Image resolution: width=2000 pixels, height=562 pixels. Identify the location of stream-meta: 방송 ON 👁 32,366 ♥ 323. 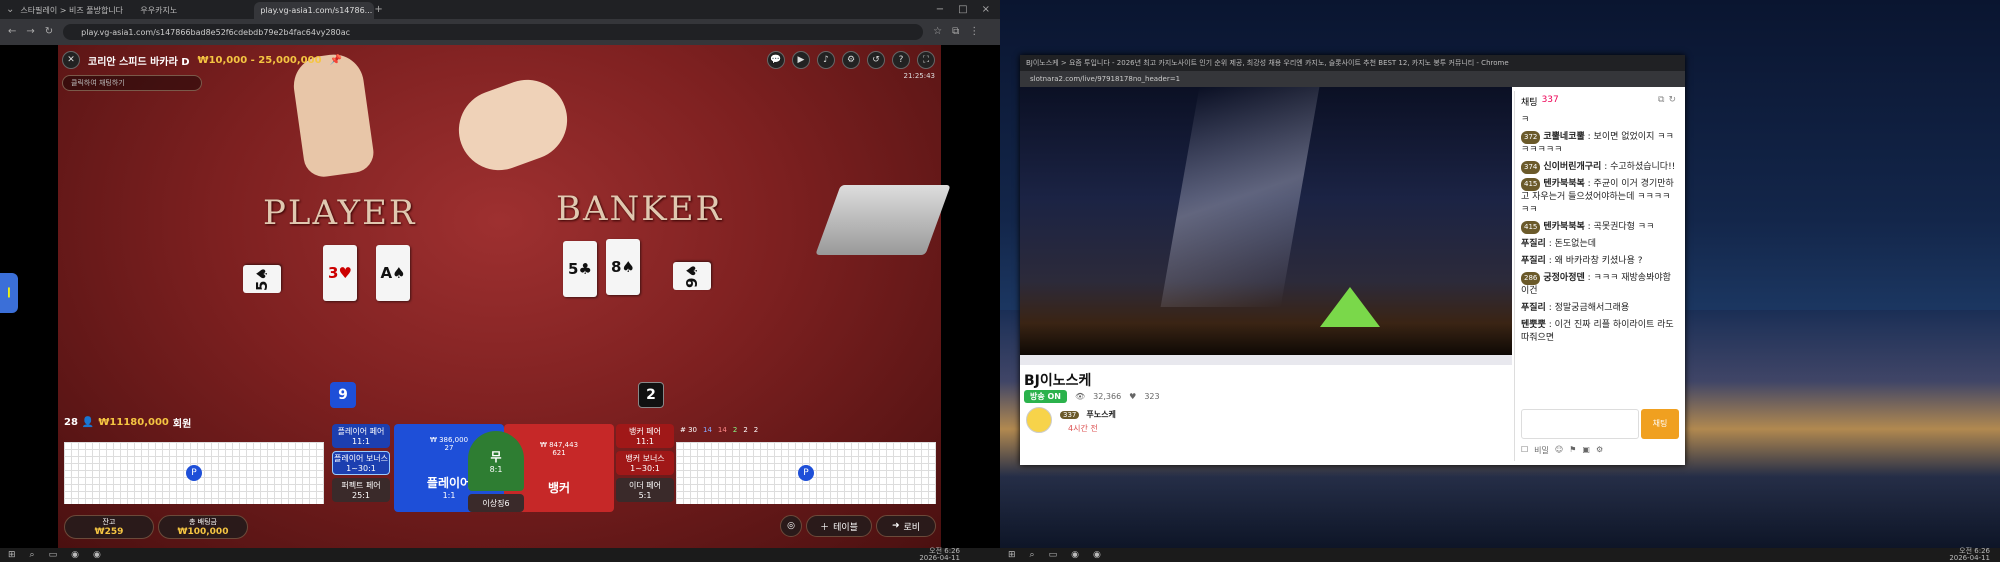
(1092, 396).